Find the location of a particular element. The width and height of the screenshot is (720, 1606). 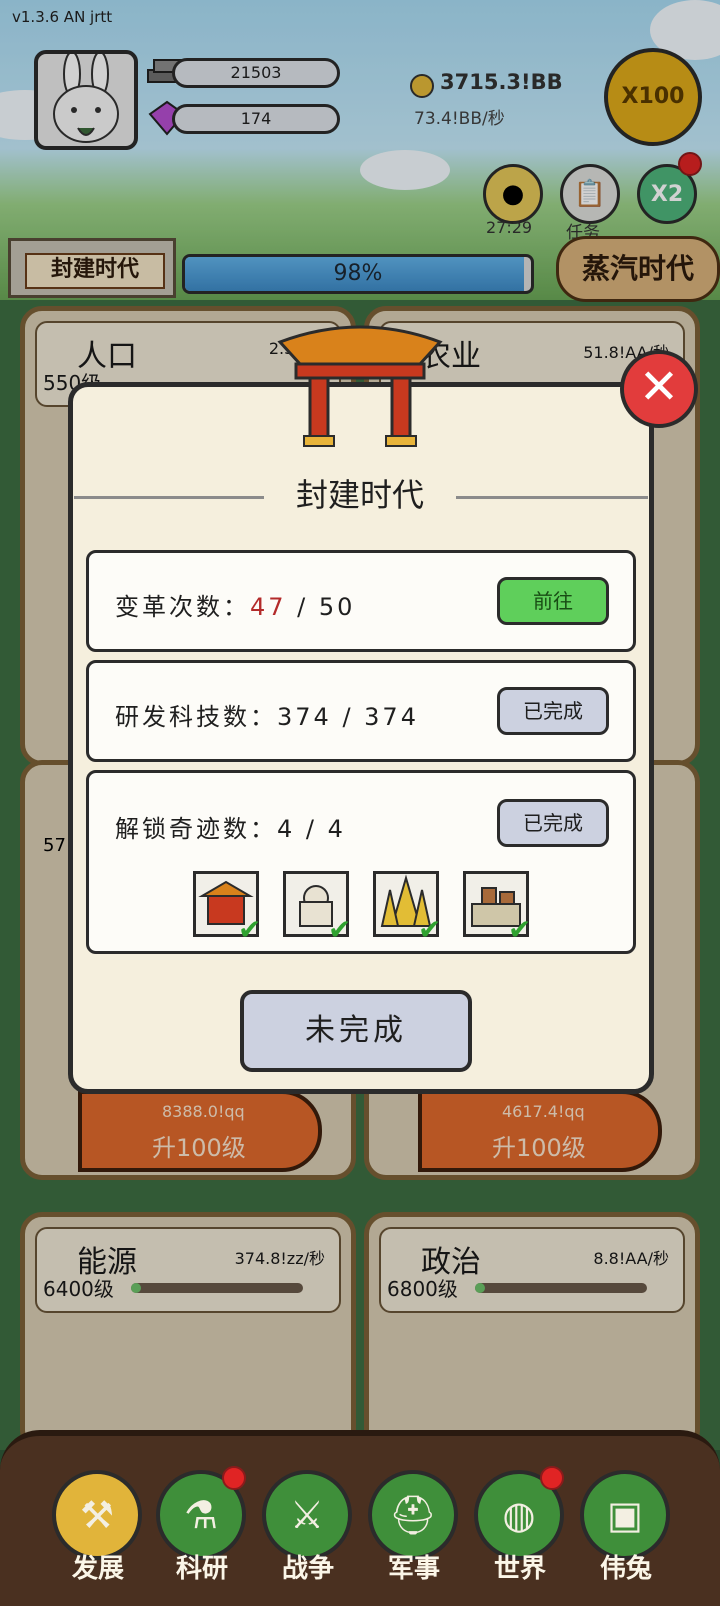

nav-military-button: ⛑ is located at coordinates (413, 1515).